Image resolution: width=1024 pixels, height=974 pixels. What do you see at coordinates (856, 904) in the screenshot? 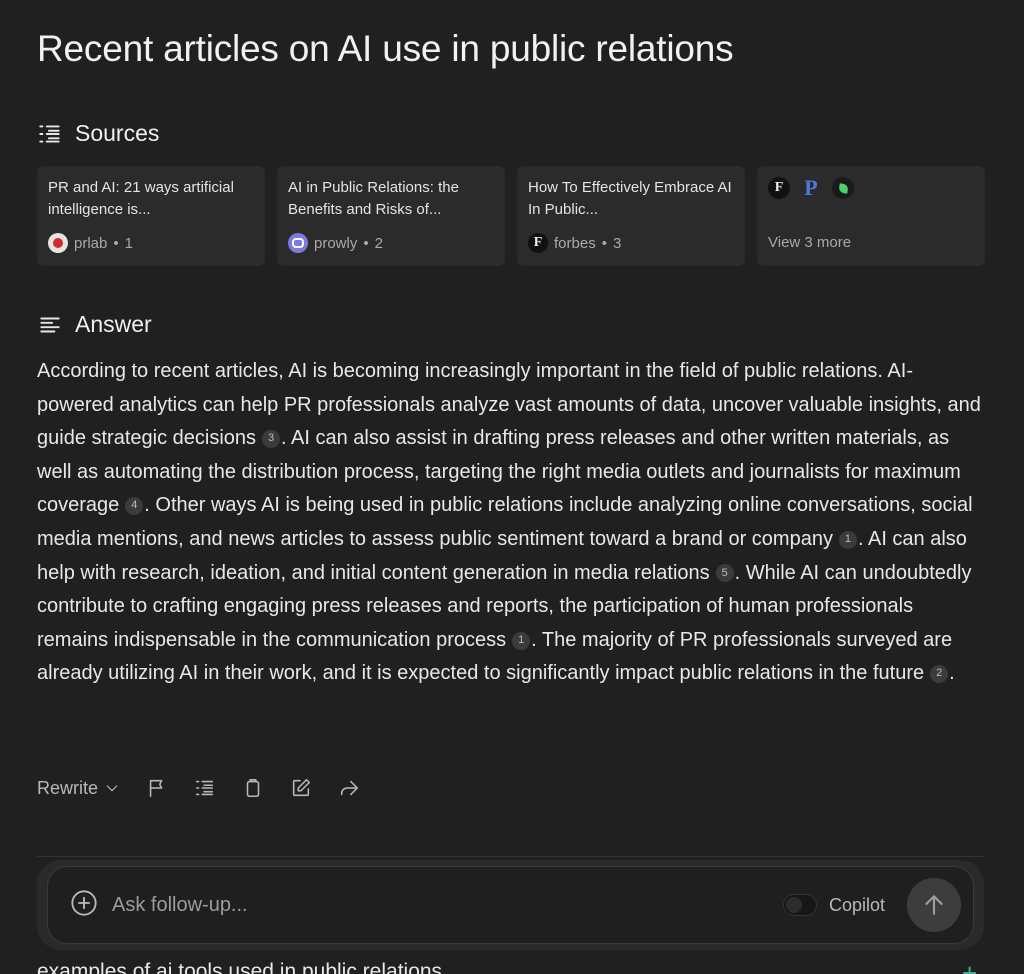
I see `copilot-label: Copilot` at bounding box center [856, 904].